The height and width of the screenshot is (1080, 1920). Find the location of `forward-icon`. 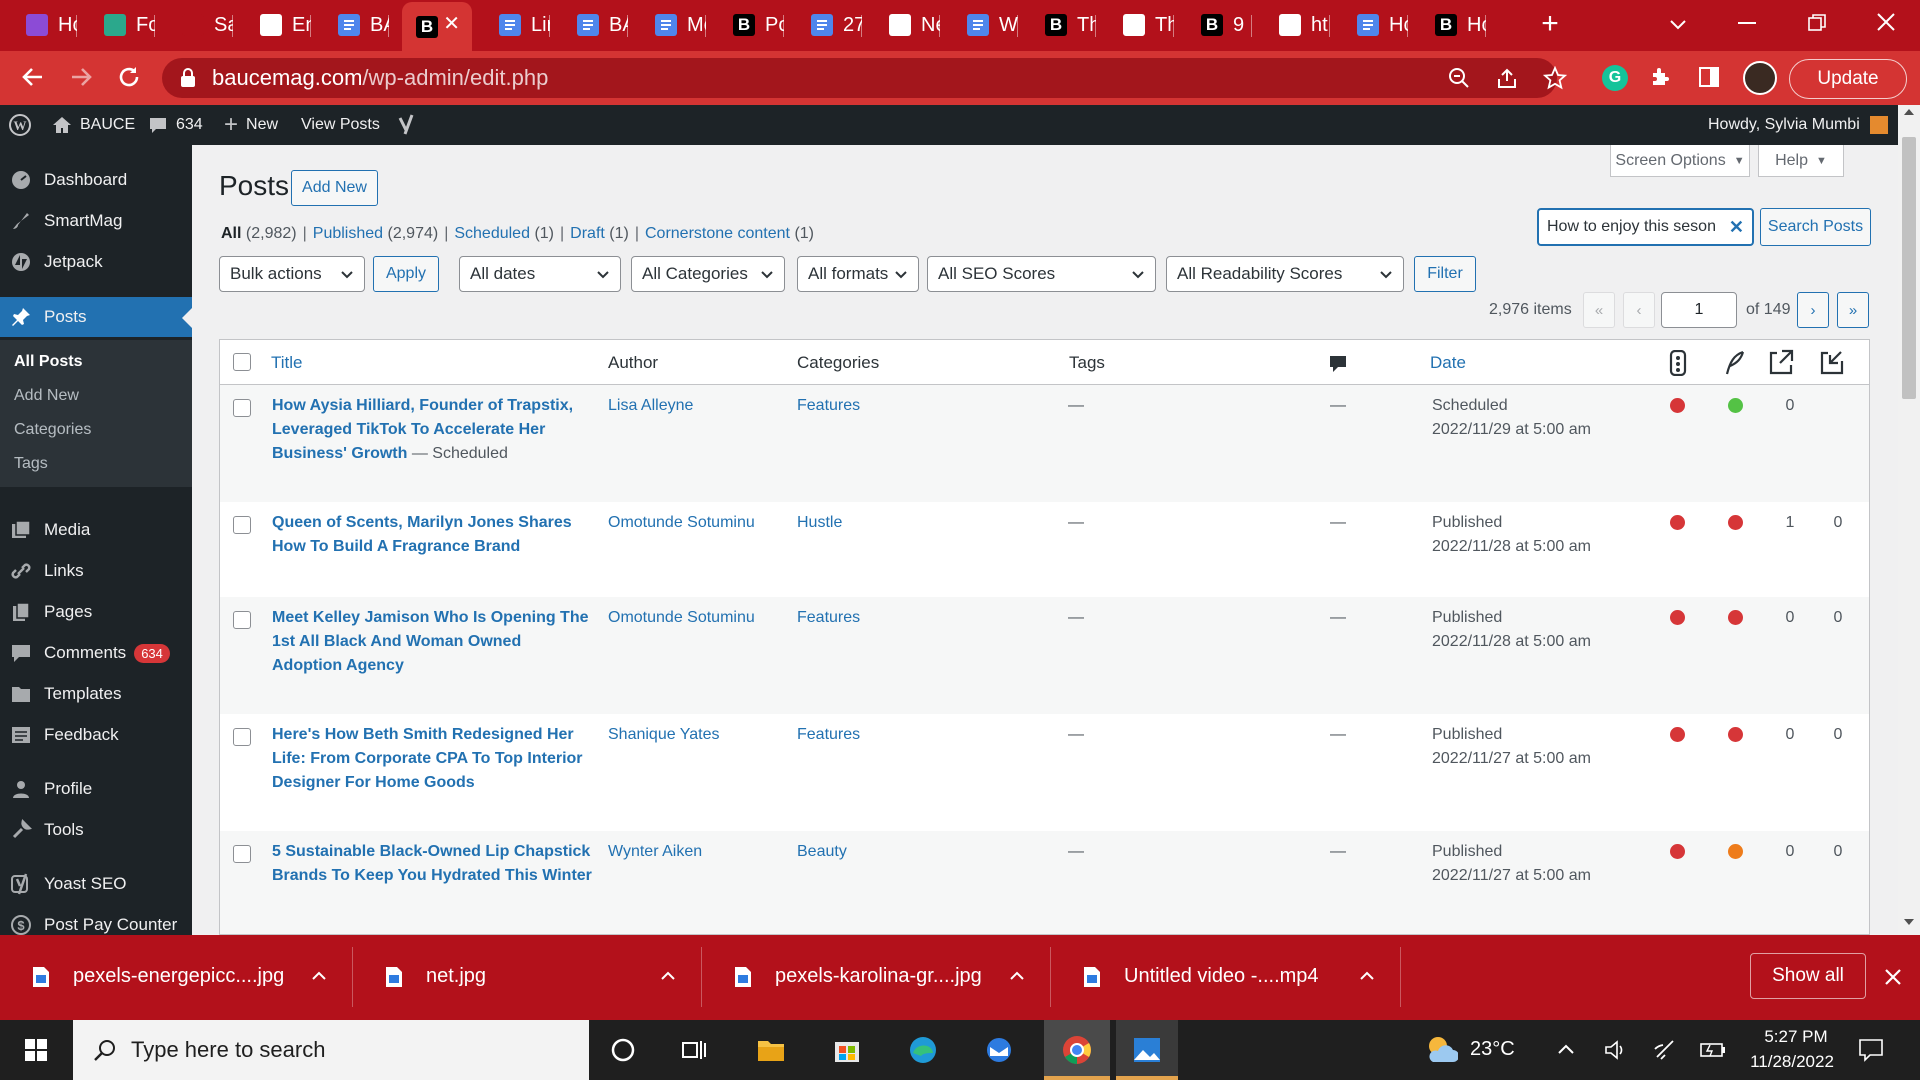

forward-icon is located at coordinates (81, 77).